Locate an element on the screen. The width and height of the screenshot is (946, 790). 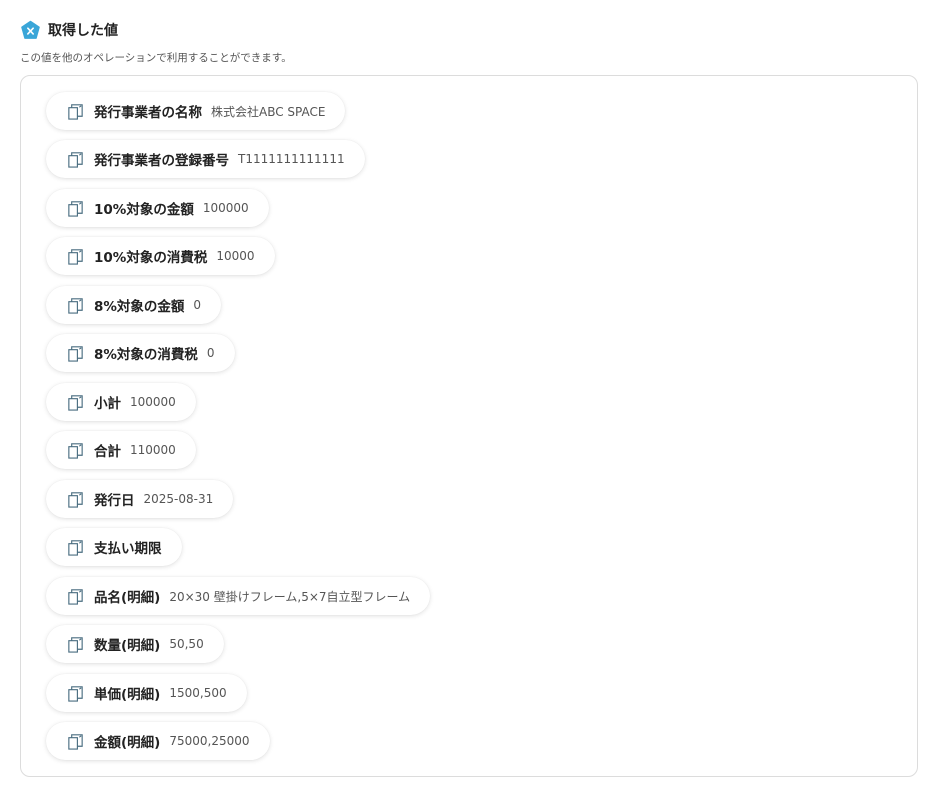
value-label: 数量(明細) is located at coordinates (127, 646).